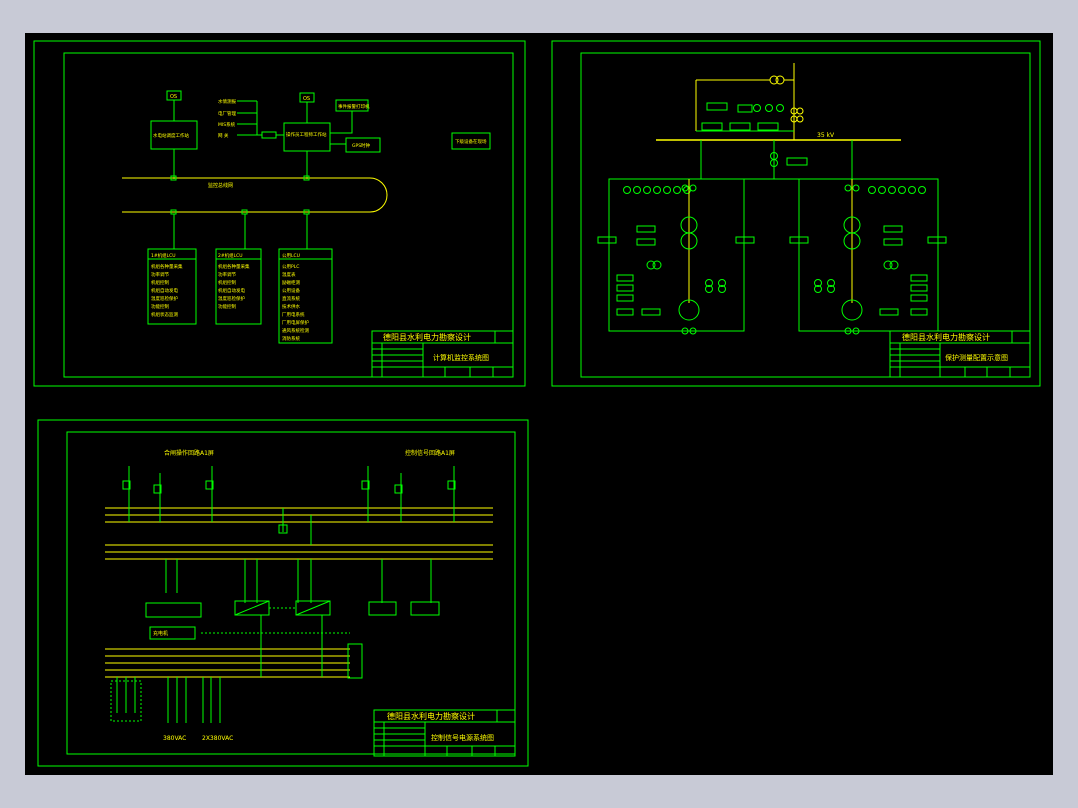  What do you see at coordinates (306, 99) in the screenshot?
I see `ws2-os-label: OS` at bounding box center [306, 99].